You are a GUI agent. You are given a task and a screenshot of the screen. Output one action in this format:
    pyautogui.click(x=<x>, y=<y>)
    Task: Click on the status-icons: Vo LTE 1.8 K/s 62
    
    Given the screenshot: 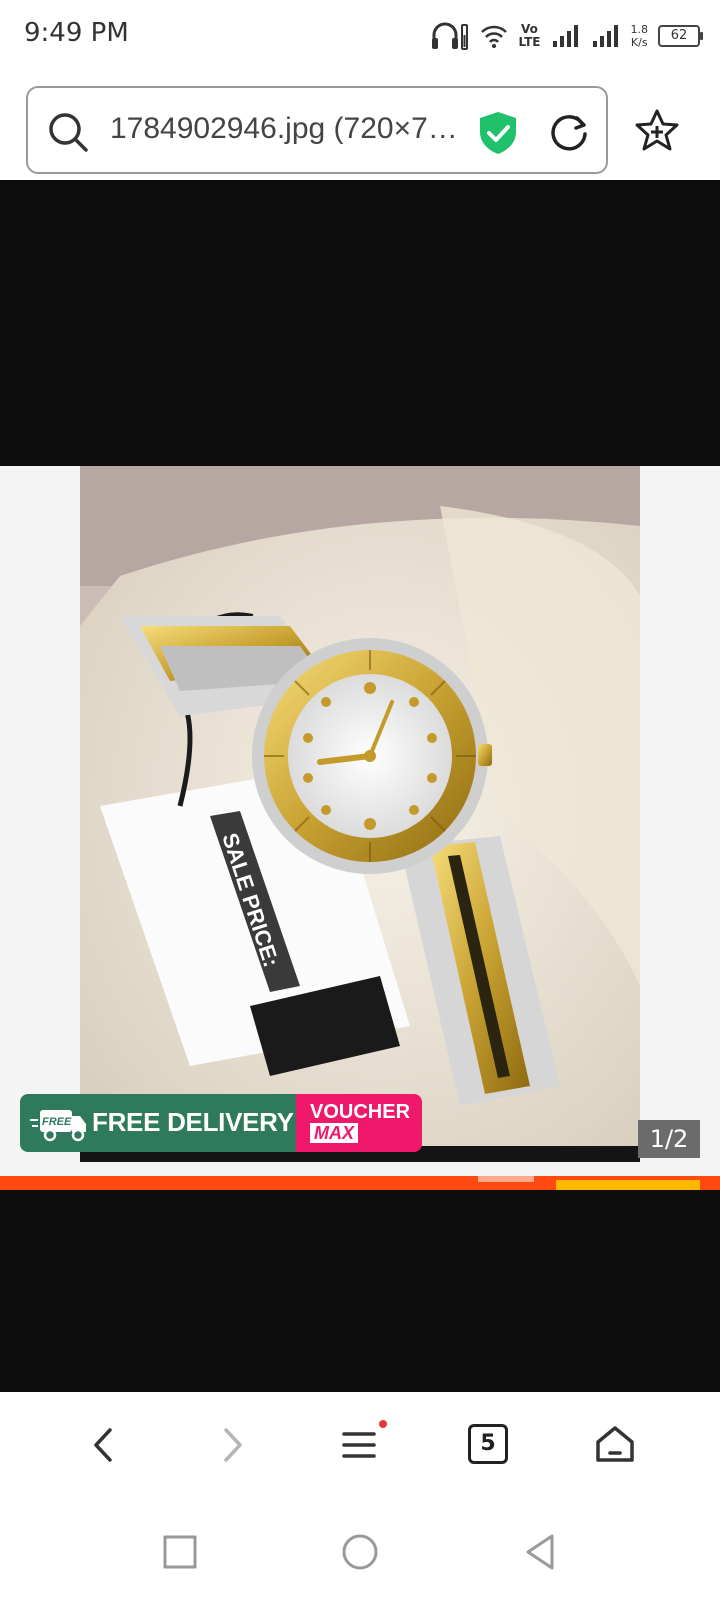 What is the action you would take?
    pyautogui.click(x=566, y=36)
    